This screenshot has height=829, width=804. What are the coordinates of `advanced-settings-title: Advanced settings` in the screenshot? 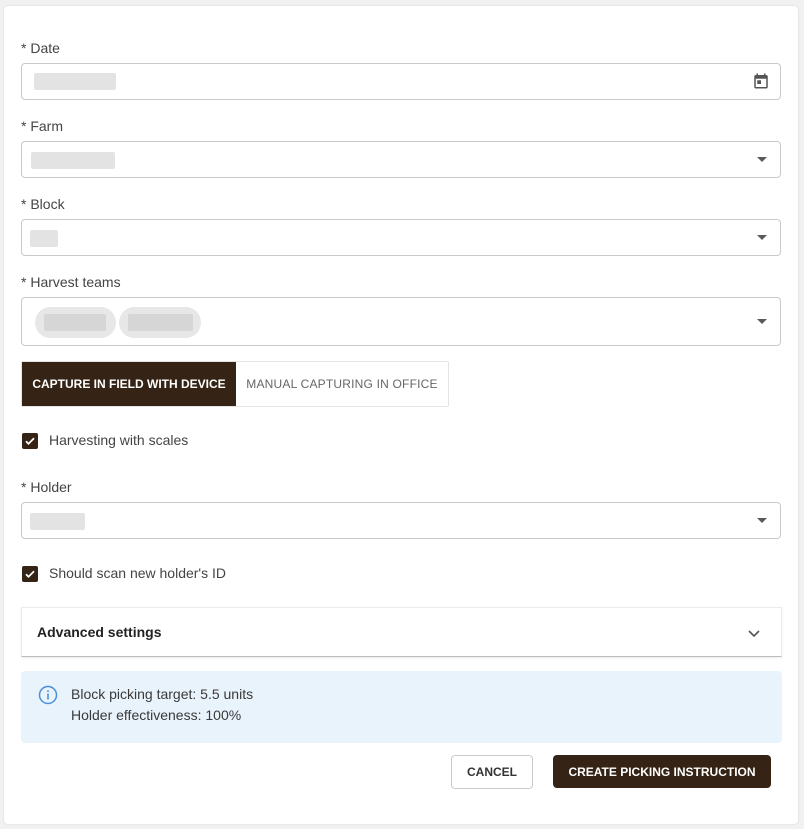 It's located at (99, 632).